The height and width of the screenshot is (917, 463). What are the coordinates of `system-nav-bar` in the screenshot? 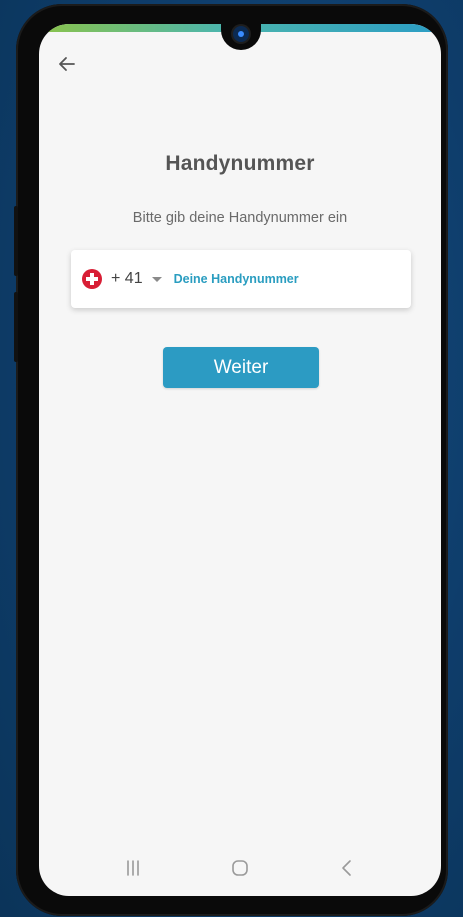 It's located at (240, 868).